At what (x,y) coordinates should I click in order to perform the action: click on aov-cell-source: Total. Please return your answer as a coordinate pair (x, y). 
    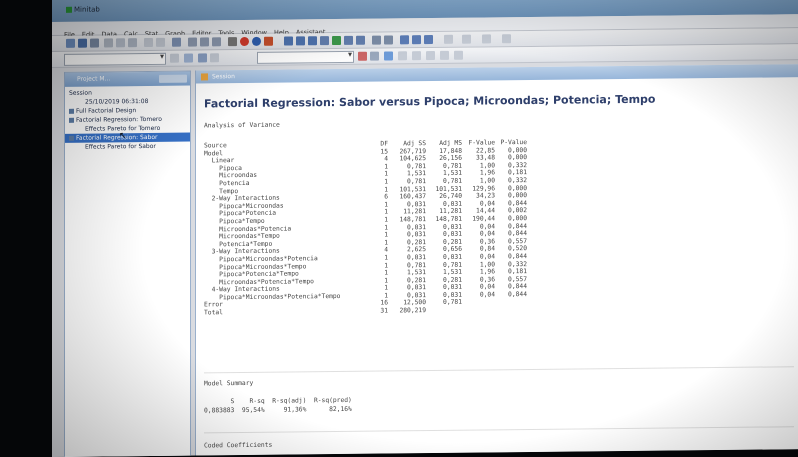
    Looking at the image, I should click on (213, 313).